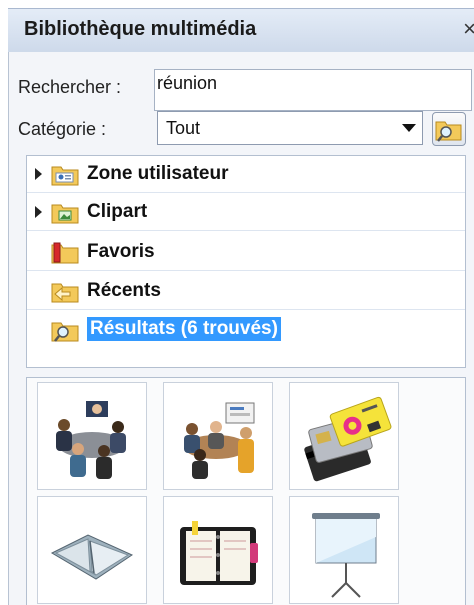 The width and height of the screenshot is (474, 605). What do you see at coordinates (65, 293) in the screenshot?
I see `recent-folder-icon` at bounding box center [65, 293].